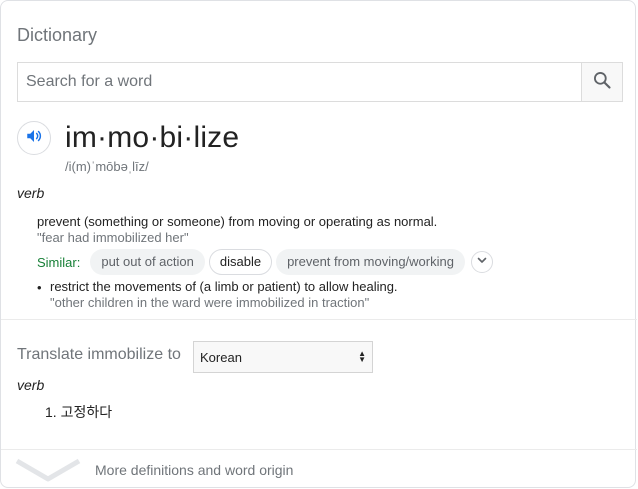 The image size is (638, 489). Describe the element at coordinates (31, 193) in the screenshot. I see `part-of-speech: verb` at that location.